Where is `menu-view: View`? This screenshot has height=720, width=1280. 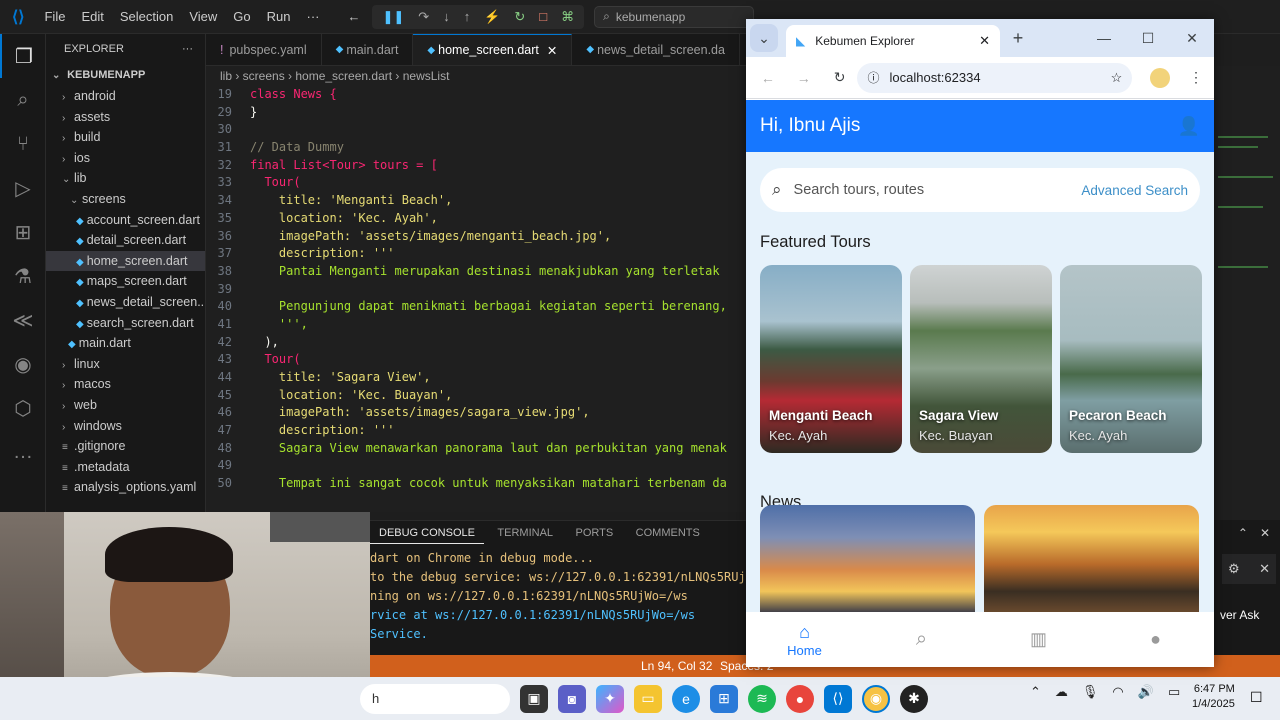 menu-view: View is located at coordinates (203, 16).